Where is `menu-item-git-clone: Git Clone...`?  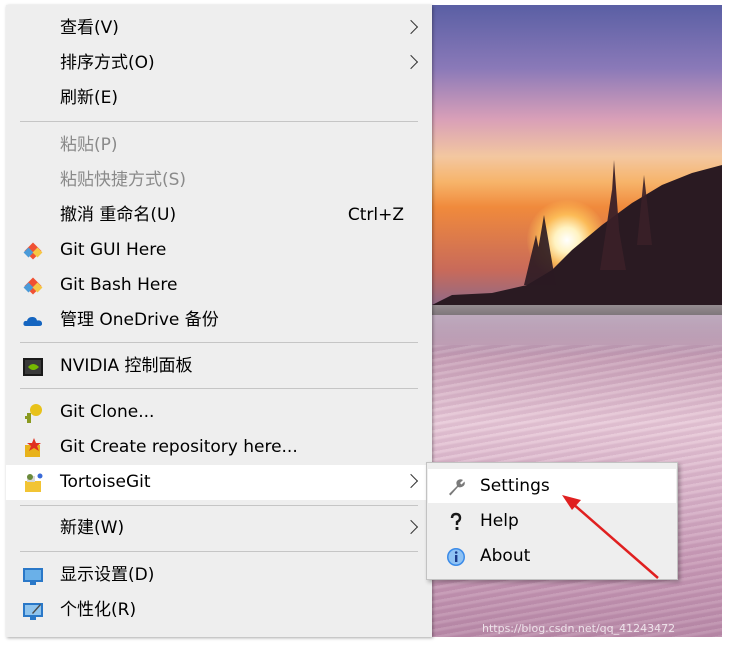 menu-item-git-clone: Git Clone... is located at coordinates (219, 412).